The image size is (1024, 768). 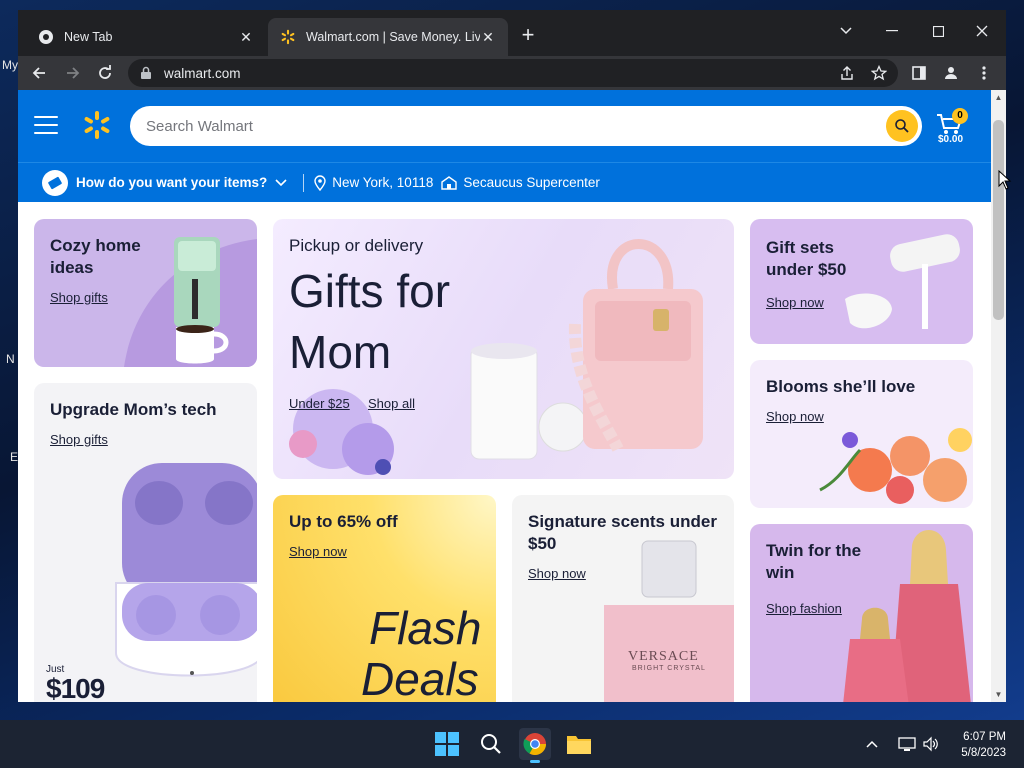 What do you see at coordinates (998, 694) in the screenshot?
I see `scroll-down-icon: ▼` at bounding box center [998, 694].